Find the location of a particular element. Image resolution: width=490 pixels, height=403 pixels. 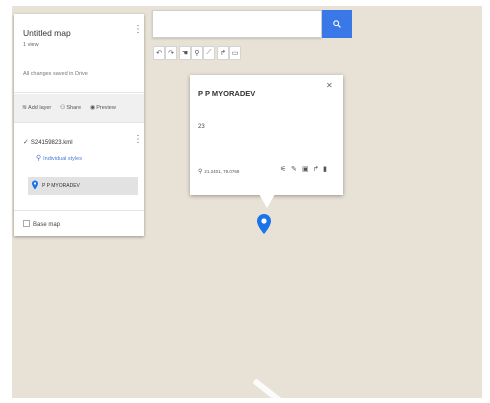

add-layer-button: ≋Add layer is located at coordinates (36, 107).